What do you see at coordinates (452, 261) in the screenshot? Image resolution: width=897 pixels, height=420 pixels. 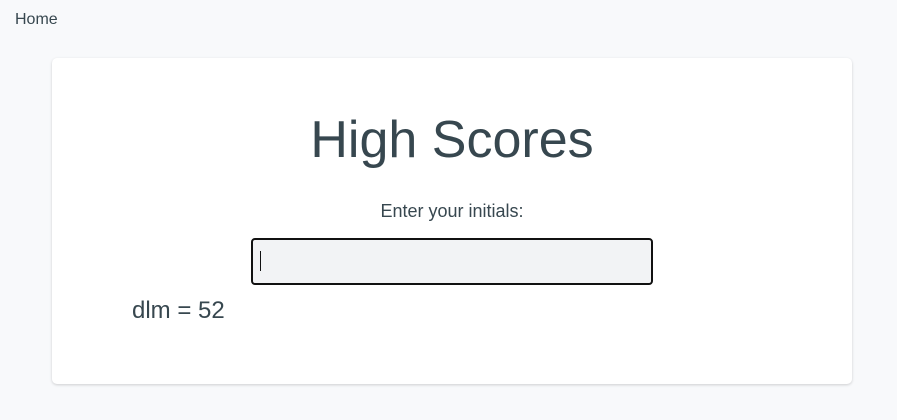 I see `initials-input` at bounding box center [452, 261].